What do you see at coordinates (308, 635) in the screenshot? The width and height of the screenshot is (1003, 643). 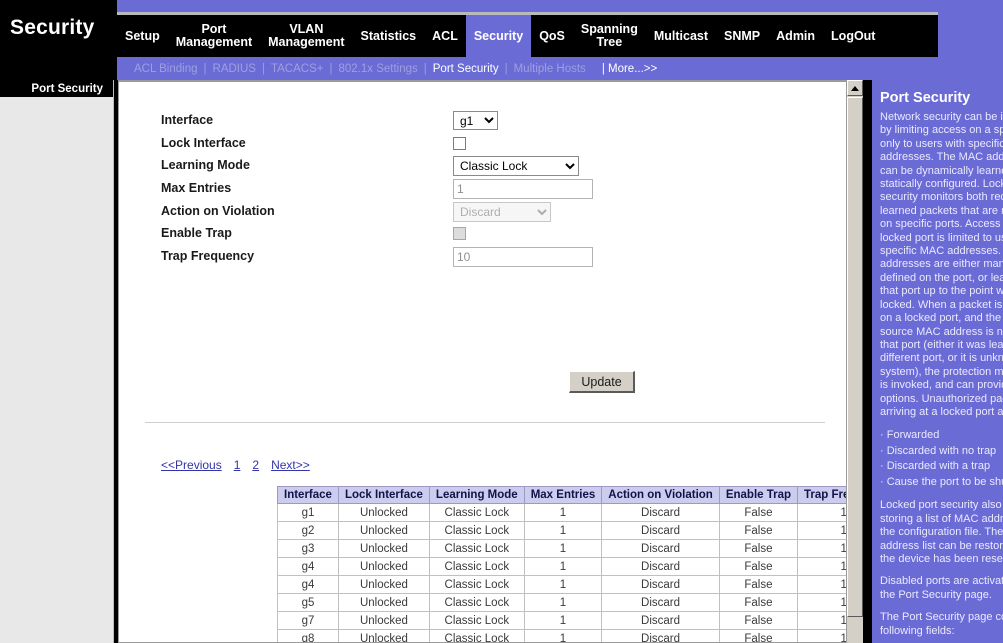 I see `table-cell: g8` at bounding box center [308, 635].